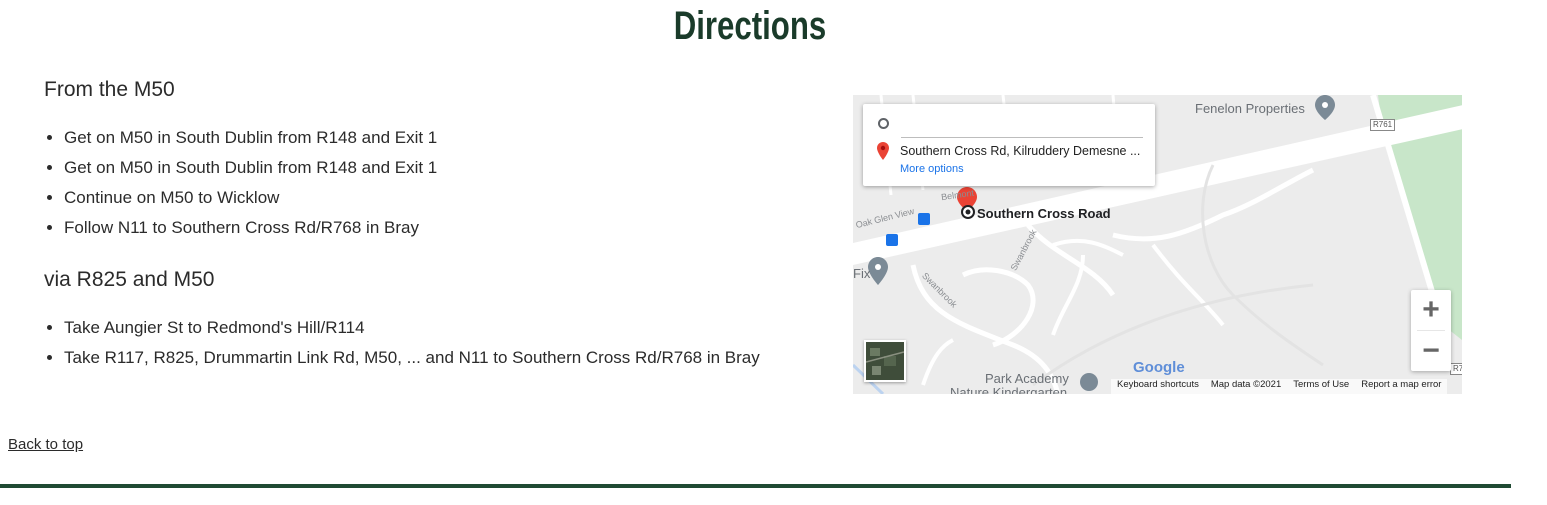 This screenshot has width=1547, height=505. I want to click on satellite-thumbnail-icon, so click(885, 361).